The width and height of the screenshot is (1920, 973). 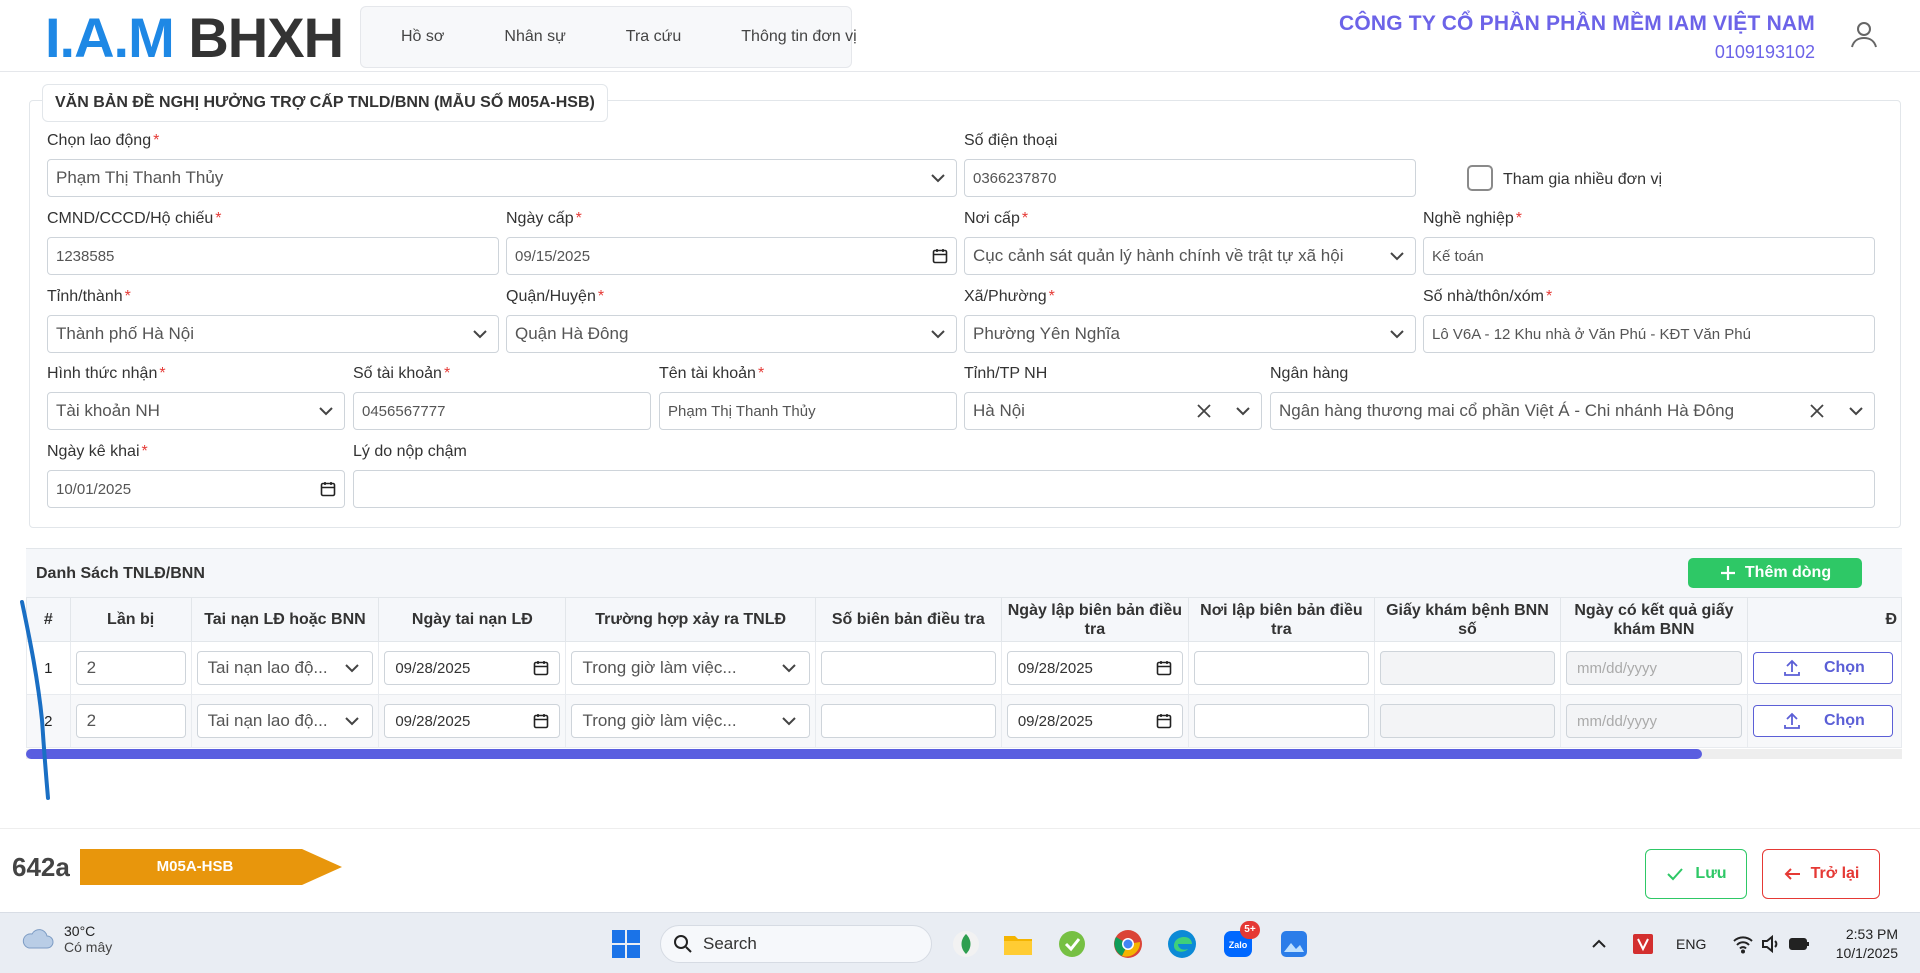 I want to click on volume-icon, so click(x=1771, y=944).